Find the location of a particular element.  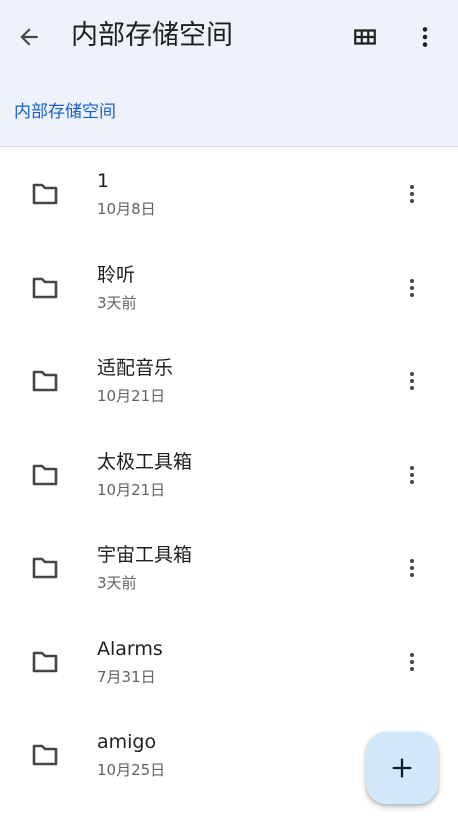

grid-view-icon is located at coordinates (365, 37).